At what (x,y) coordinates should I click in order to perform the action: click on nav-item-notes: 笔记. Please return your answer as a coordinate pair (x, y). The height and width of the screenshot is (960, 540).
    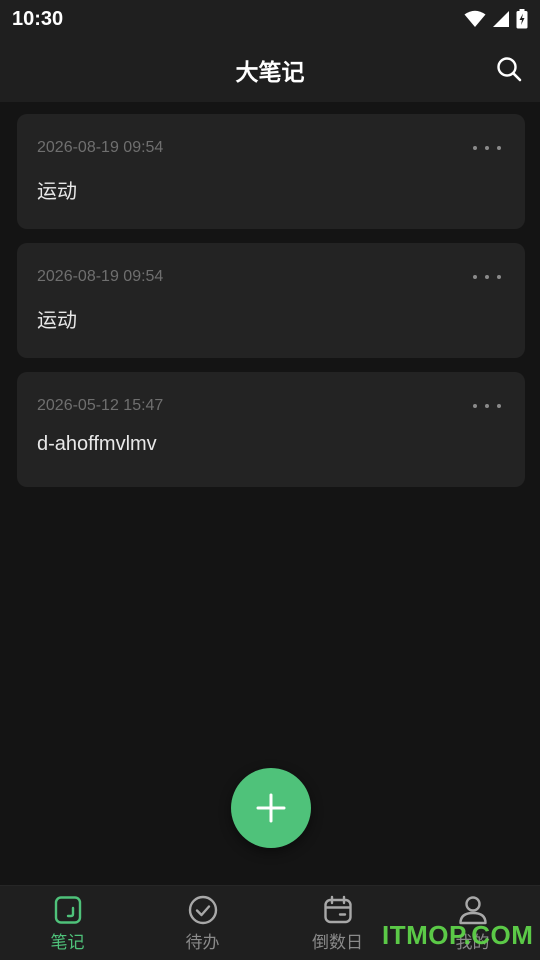
    Looking at the image, I should click on (67, 923).